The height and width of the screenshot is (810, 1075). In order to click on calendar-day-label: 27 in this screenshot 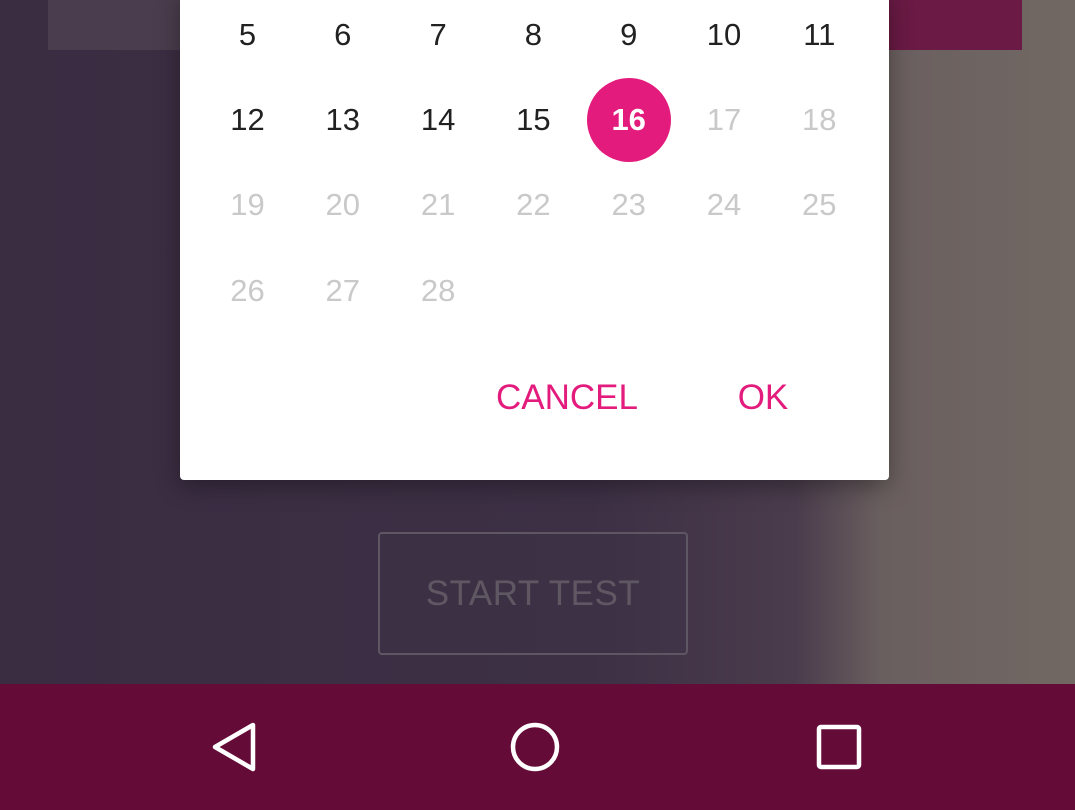, I will do `click(343, 290)`.